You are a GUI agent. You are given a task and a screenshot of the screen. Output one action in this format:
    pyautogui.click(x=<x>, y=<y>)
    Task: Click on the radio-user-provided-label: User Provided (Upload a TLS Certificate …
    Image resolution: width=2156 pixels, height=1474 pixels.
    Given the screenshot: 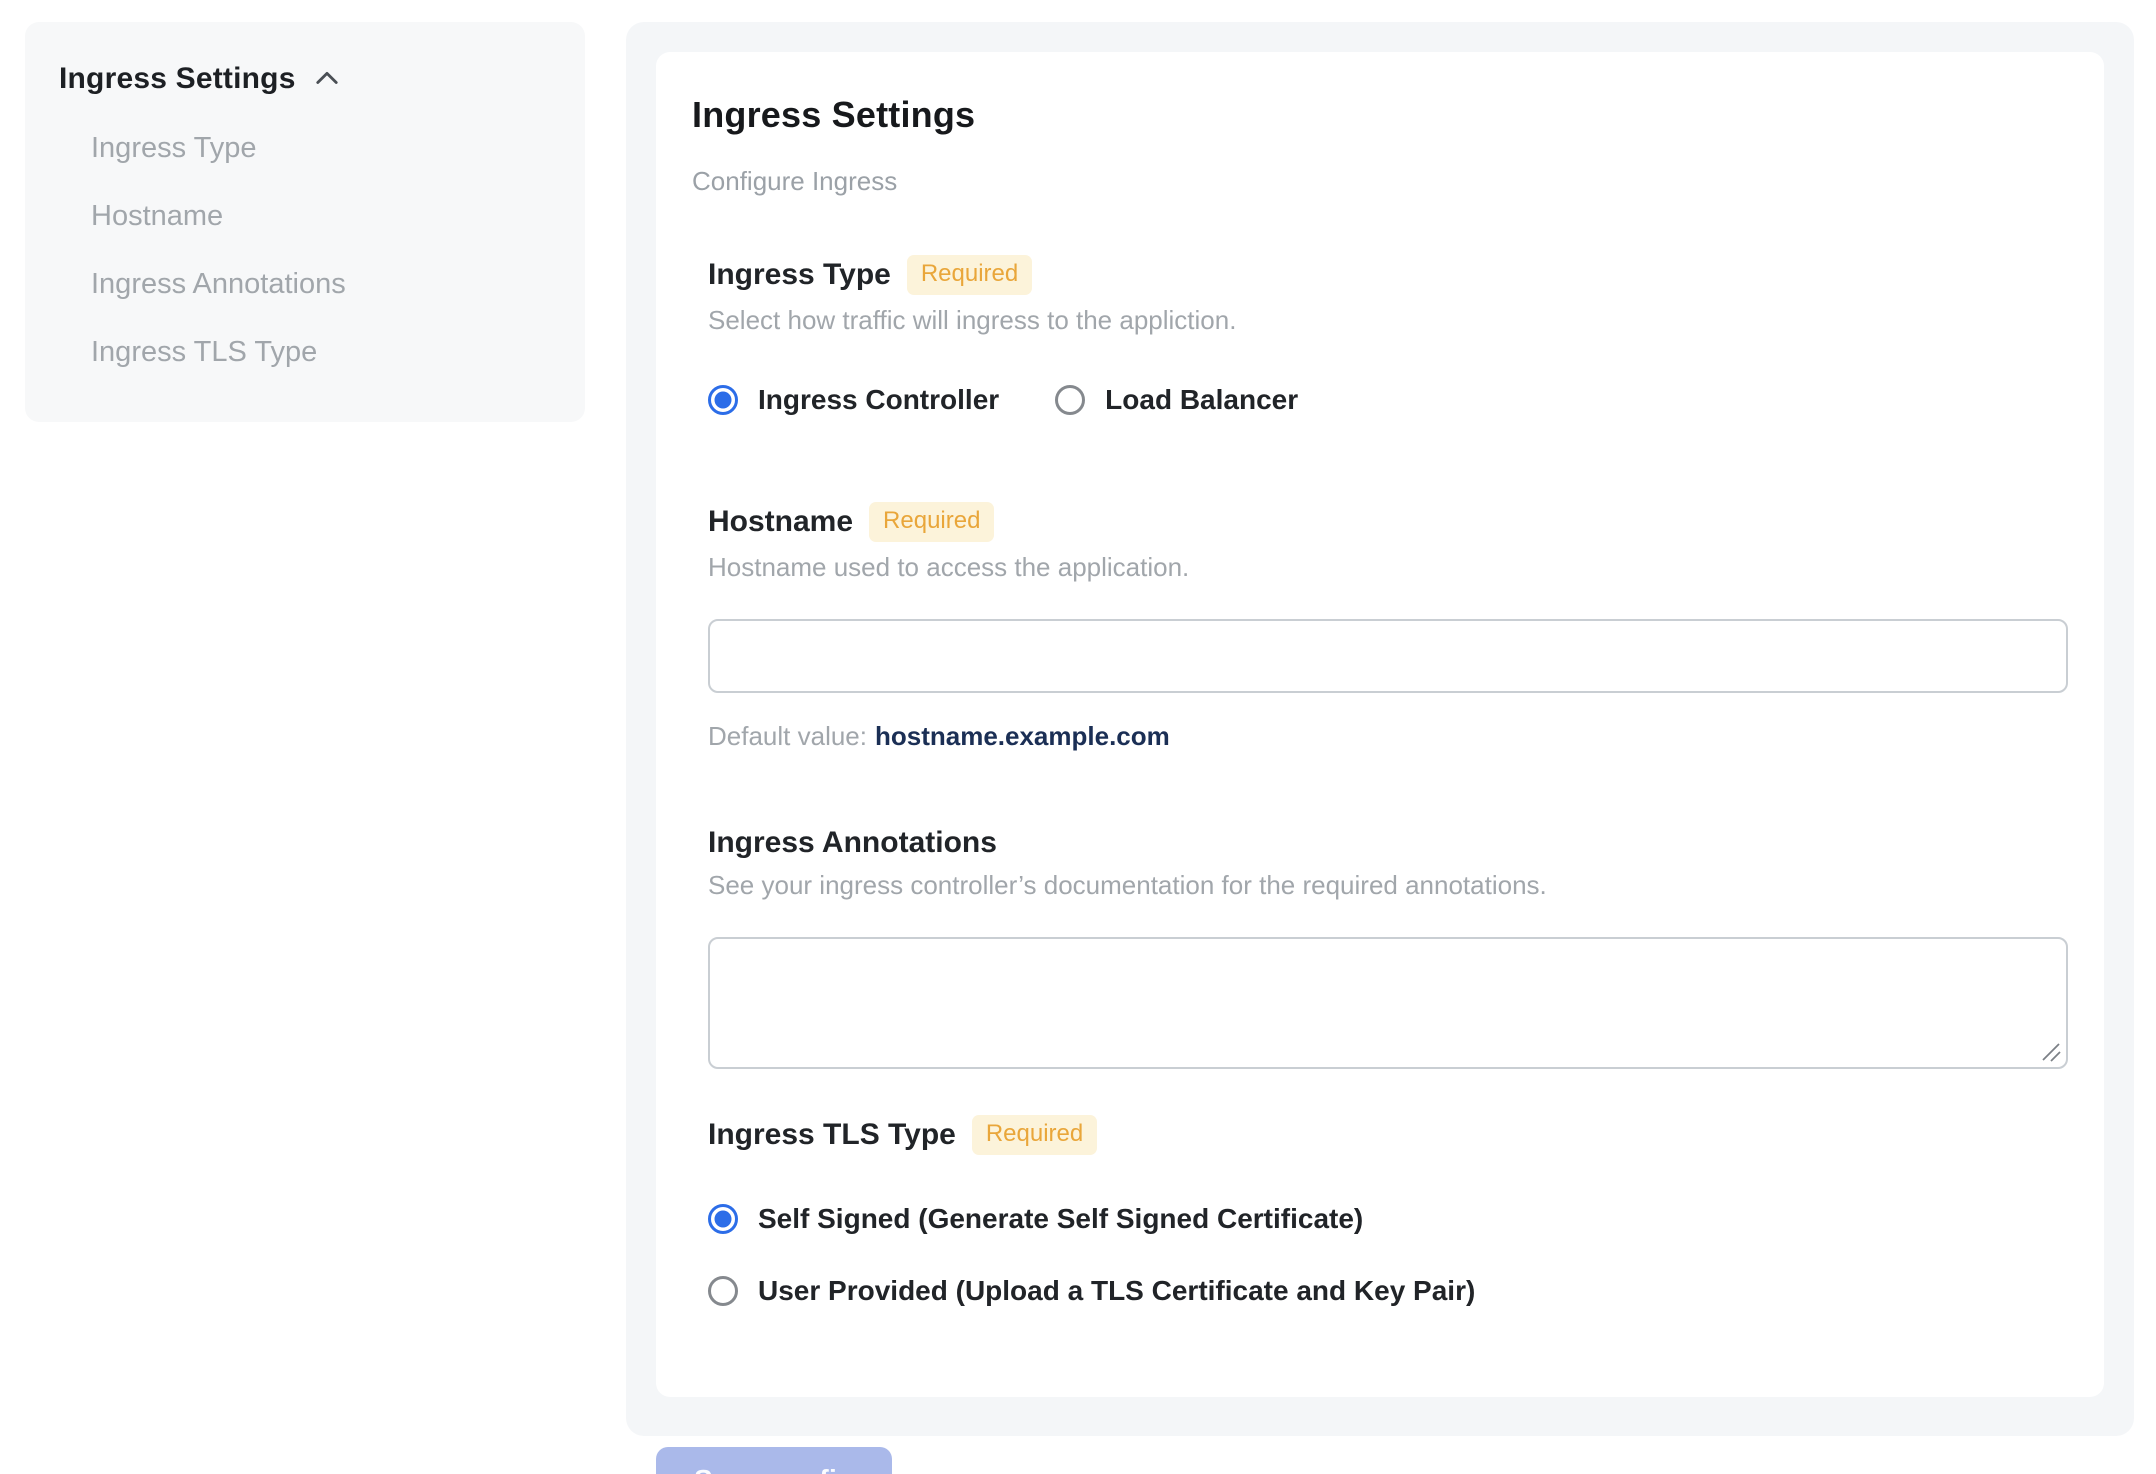 What is the action you would take?
    pyautogui.click(x=1116, y=1291)
    